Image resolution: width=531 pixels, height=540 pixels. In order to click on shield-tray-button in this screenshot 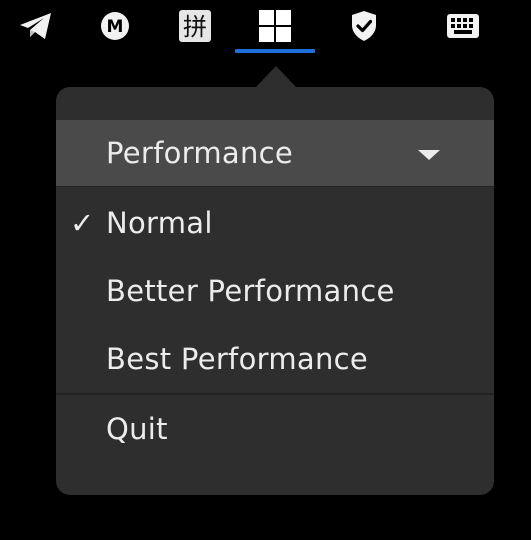, I will do `click(364, 26)`.